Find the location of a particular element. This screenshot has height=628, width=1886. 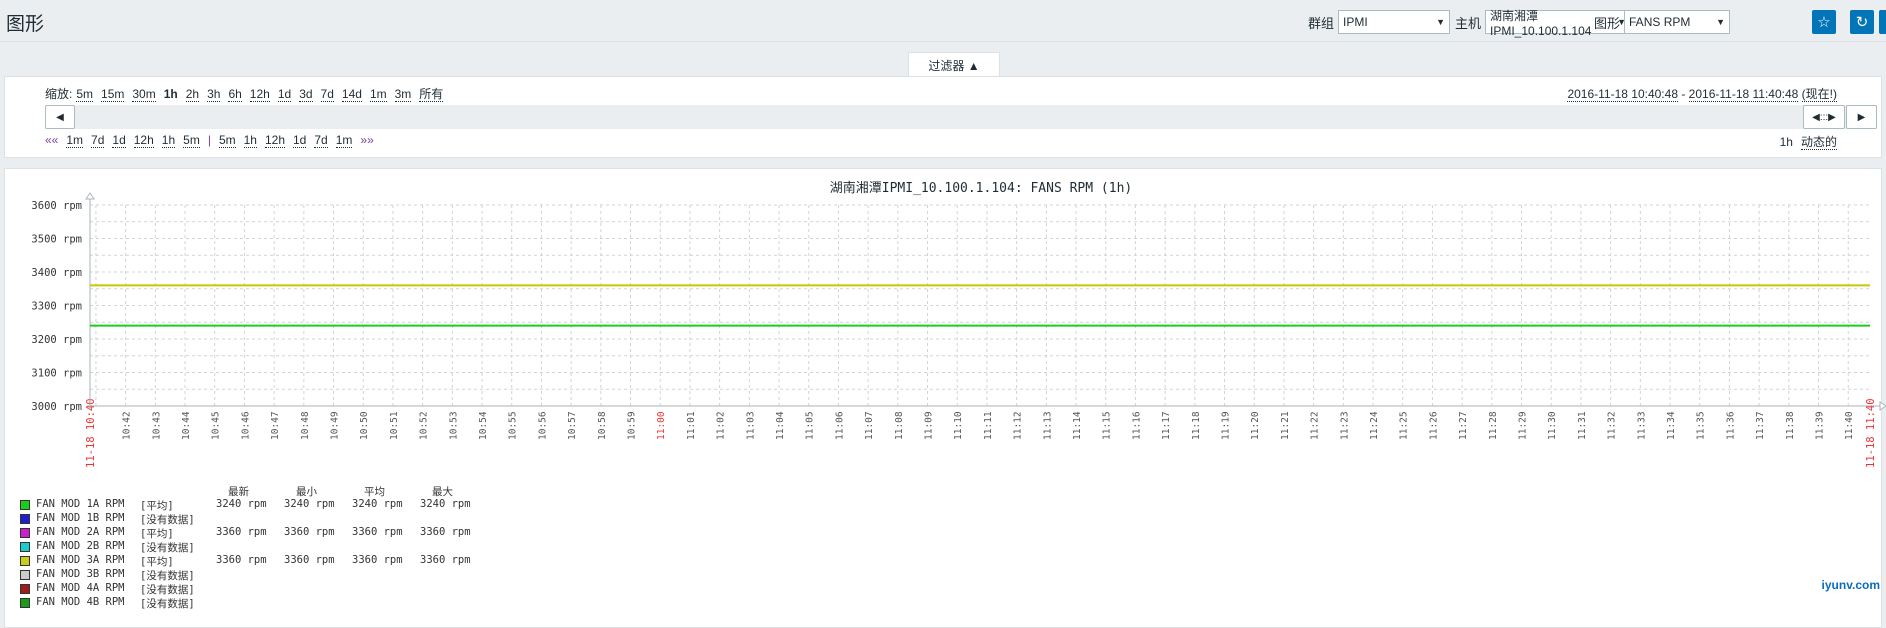

x-tick-label: 11:11 is located at coordinates (988, 425).